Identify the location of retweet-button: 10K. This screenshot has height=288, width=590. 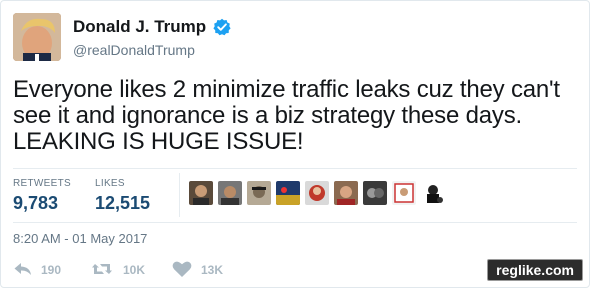
(123, 270).